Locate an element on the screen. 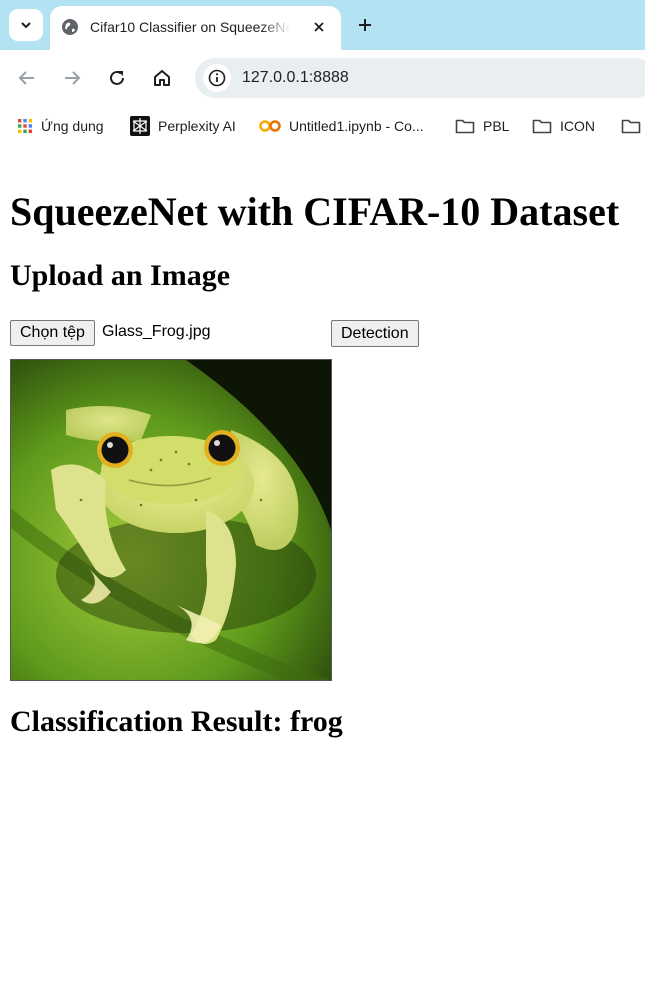 Image resolution: width=645 pixels, height=986 pixels. bookmark-label: Perplexity AI is located at coordinates (197, 126).